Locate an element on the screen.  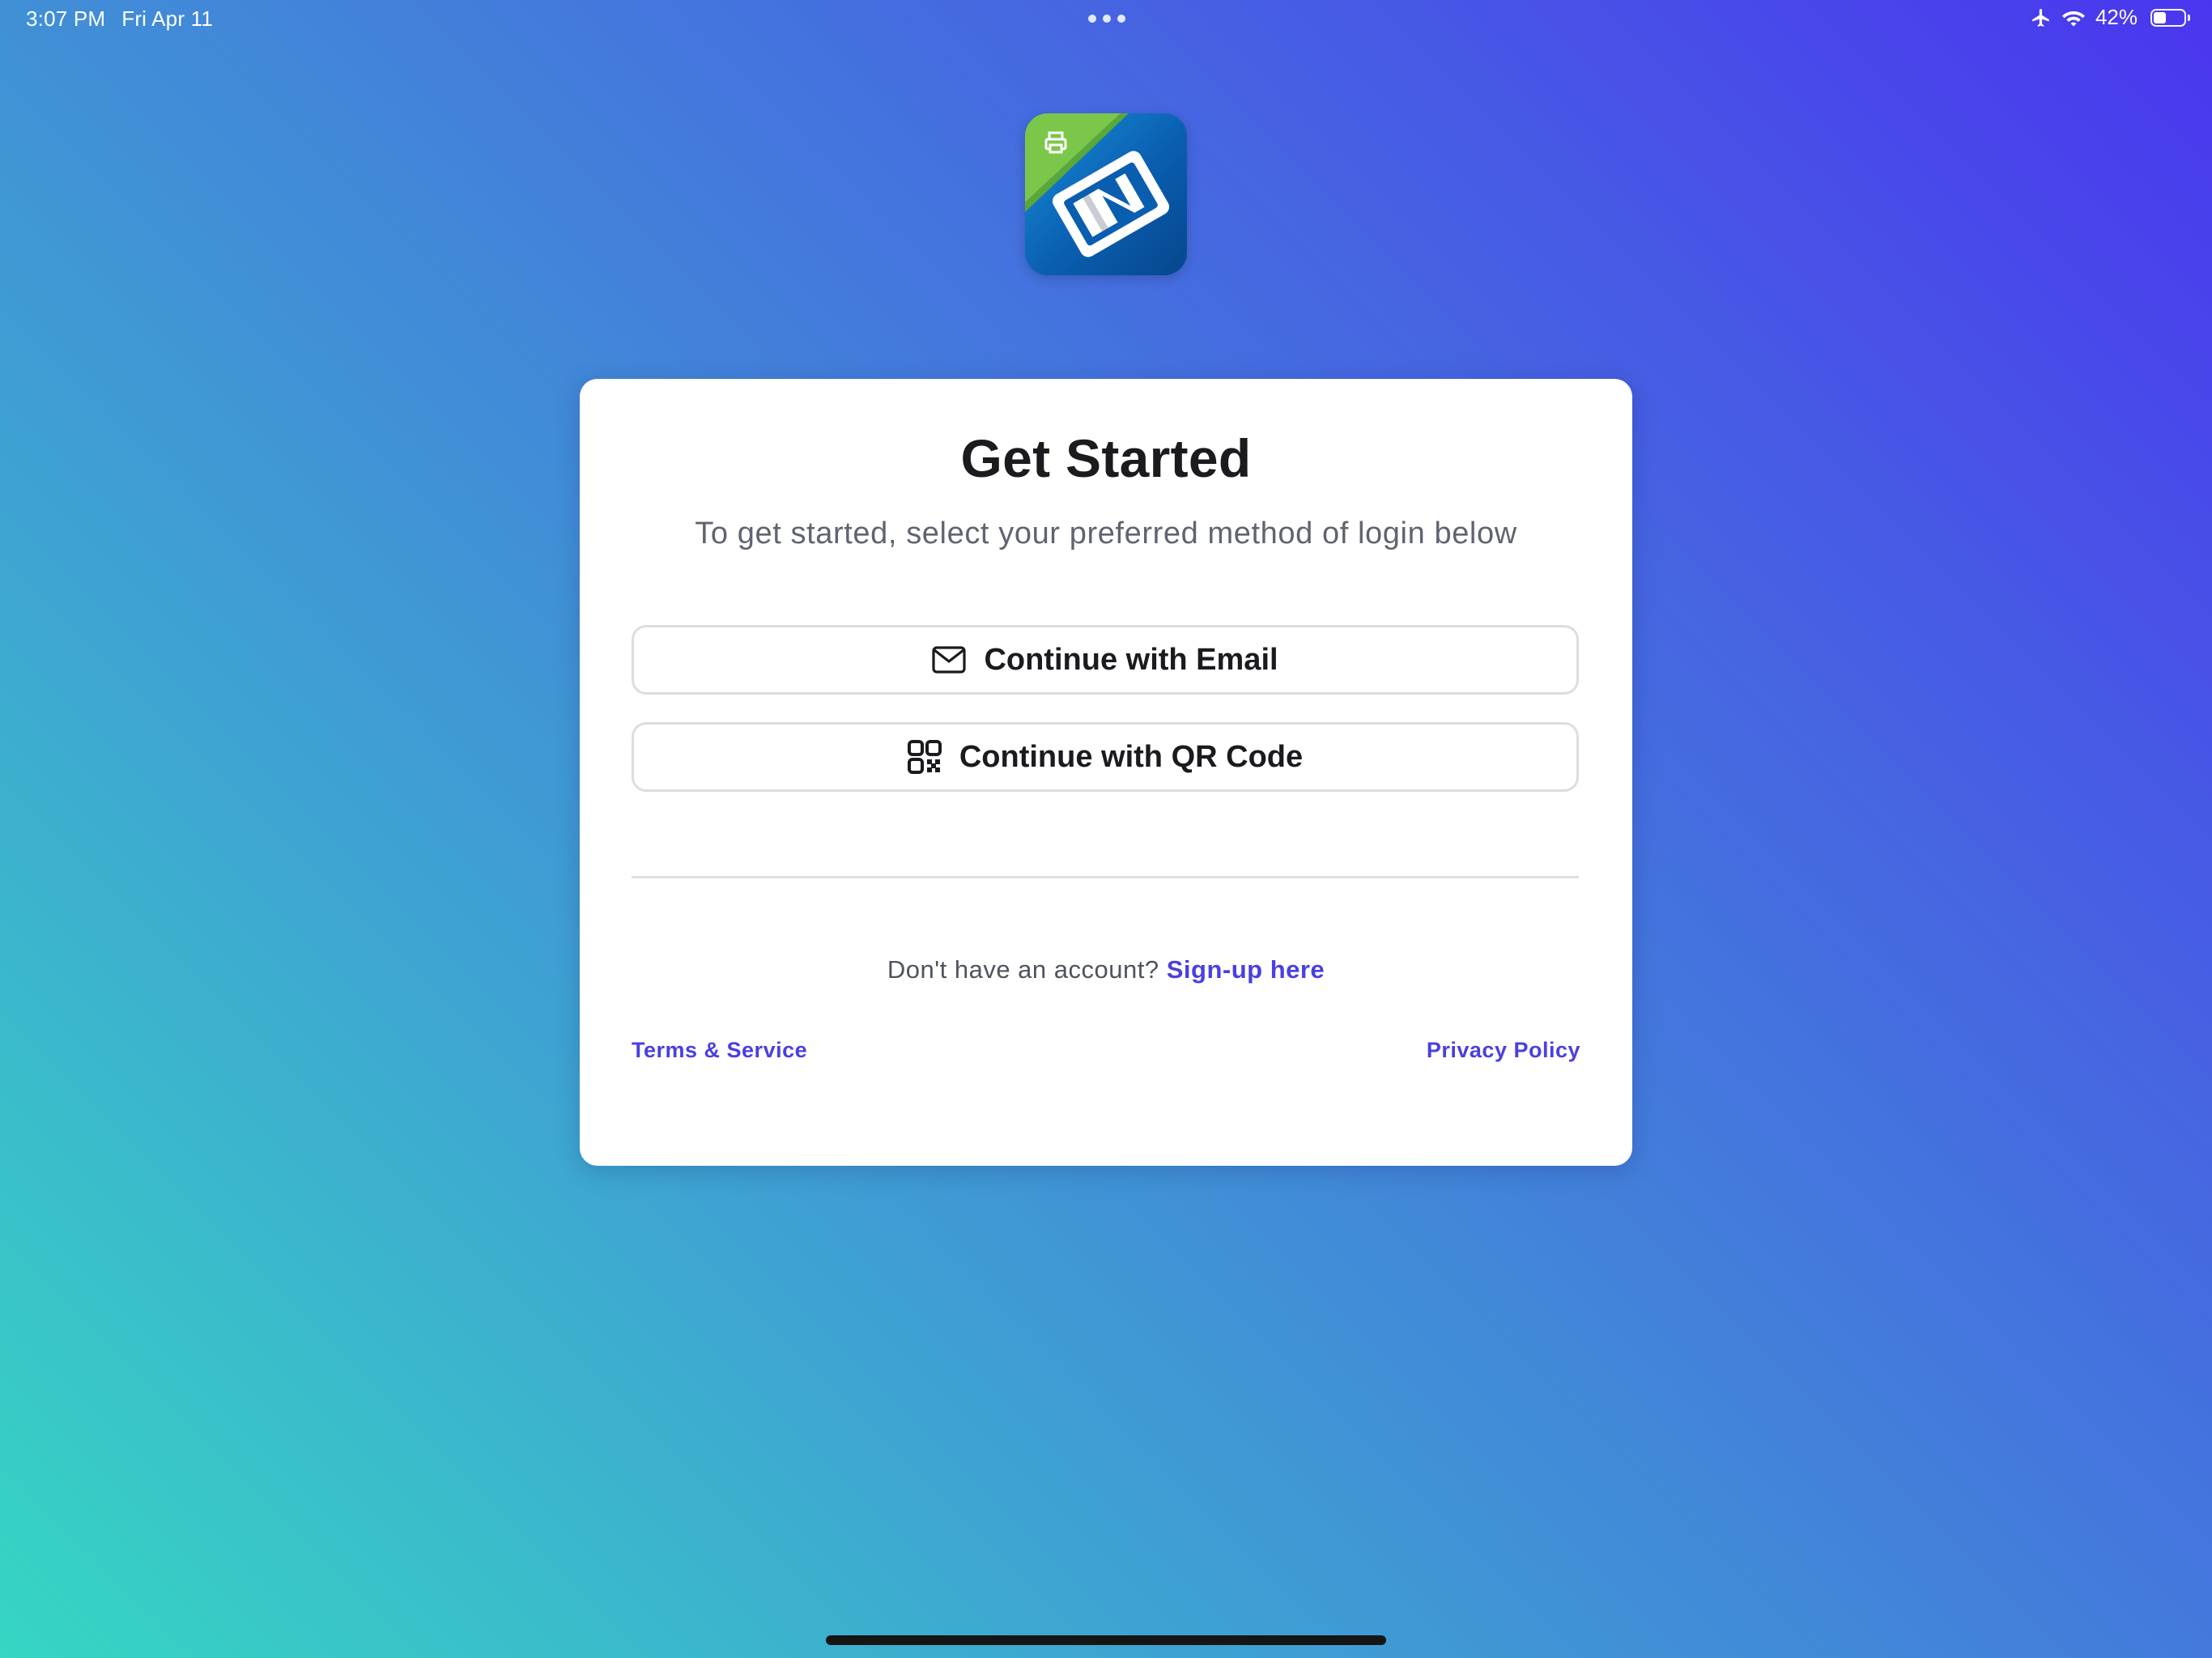
continue-with-qr-code-button: Continue with QR Code is located at coordinates (1105, 757).